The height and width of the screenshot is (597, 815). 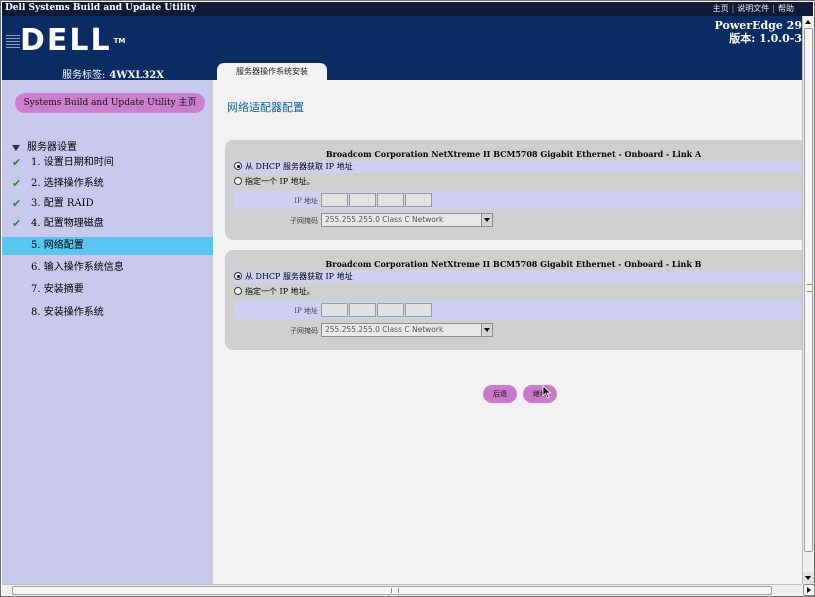 I want to click on product-info: PowerEdge 29 版本: 1.0.0-3, so click(x=758, y=32).